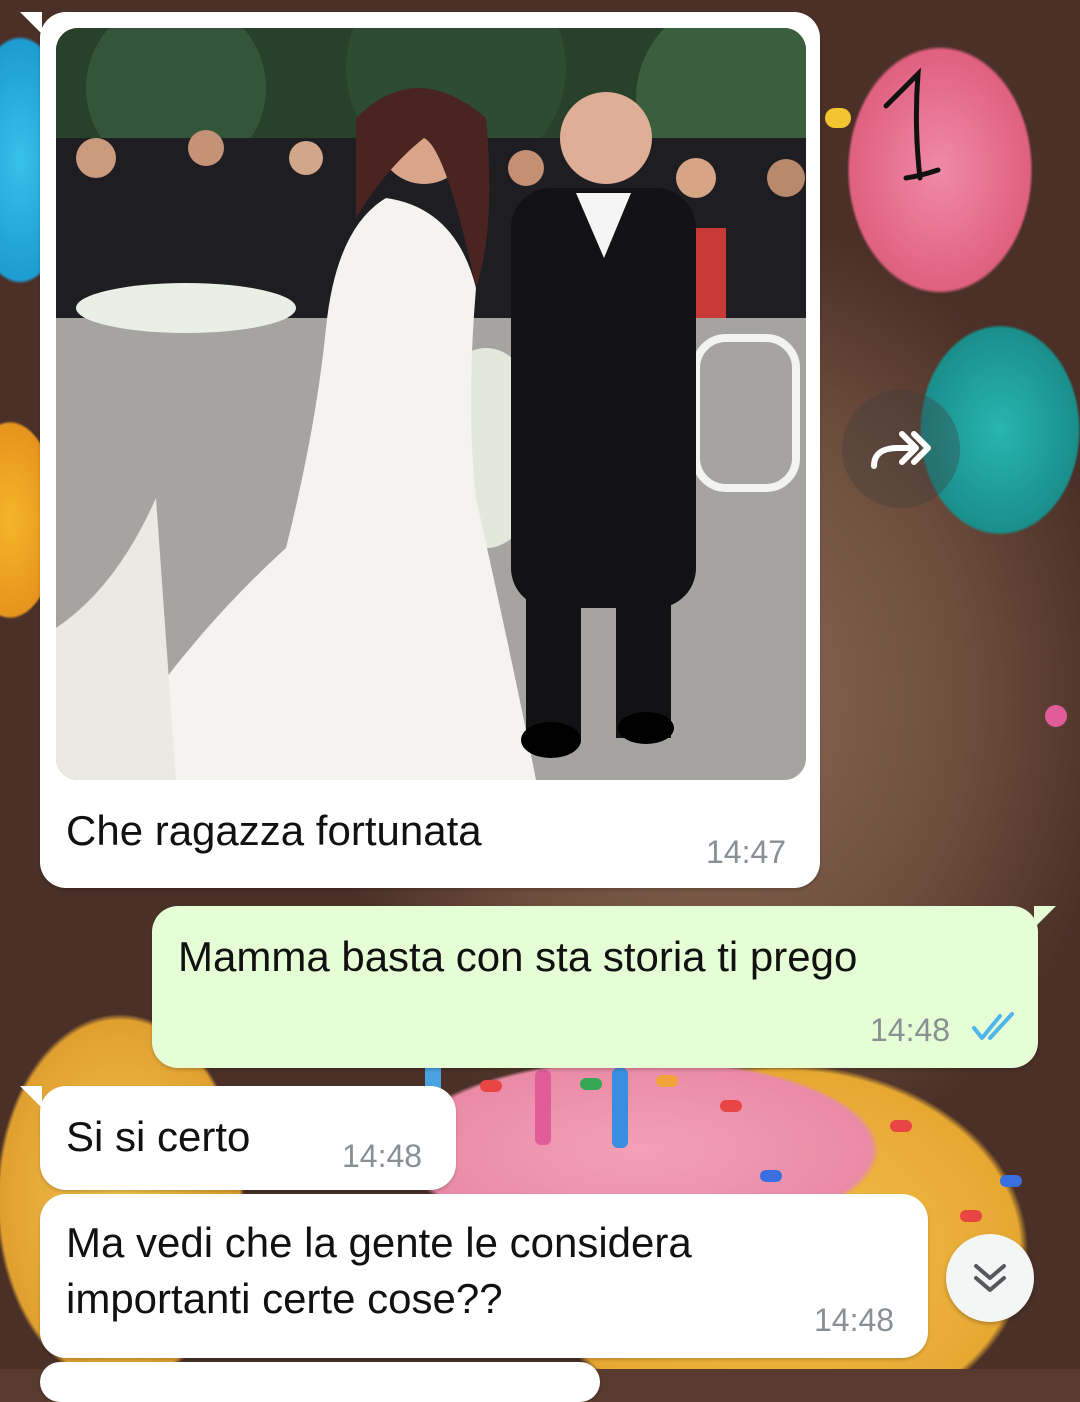  I want to click on scroll-to-bottom-button, so click(990, 1278).